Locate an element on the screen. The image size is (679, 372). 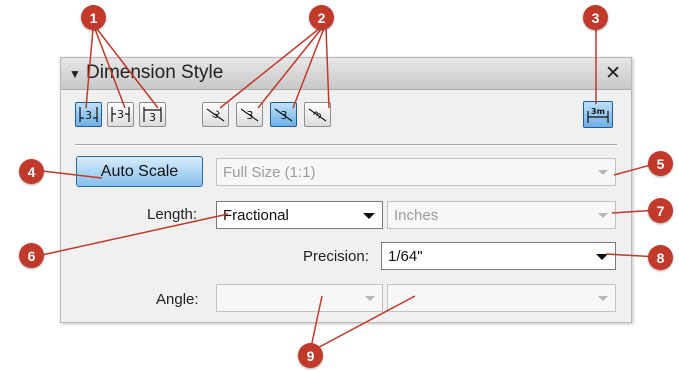
align-with-line-button: 3 is located at coordinates (215, 114).